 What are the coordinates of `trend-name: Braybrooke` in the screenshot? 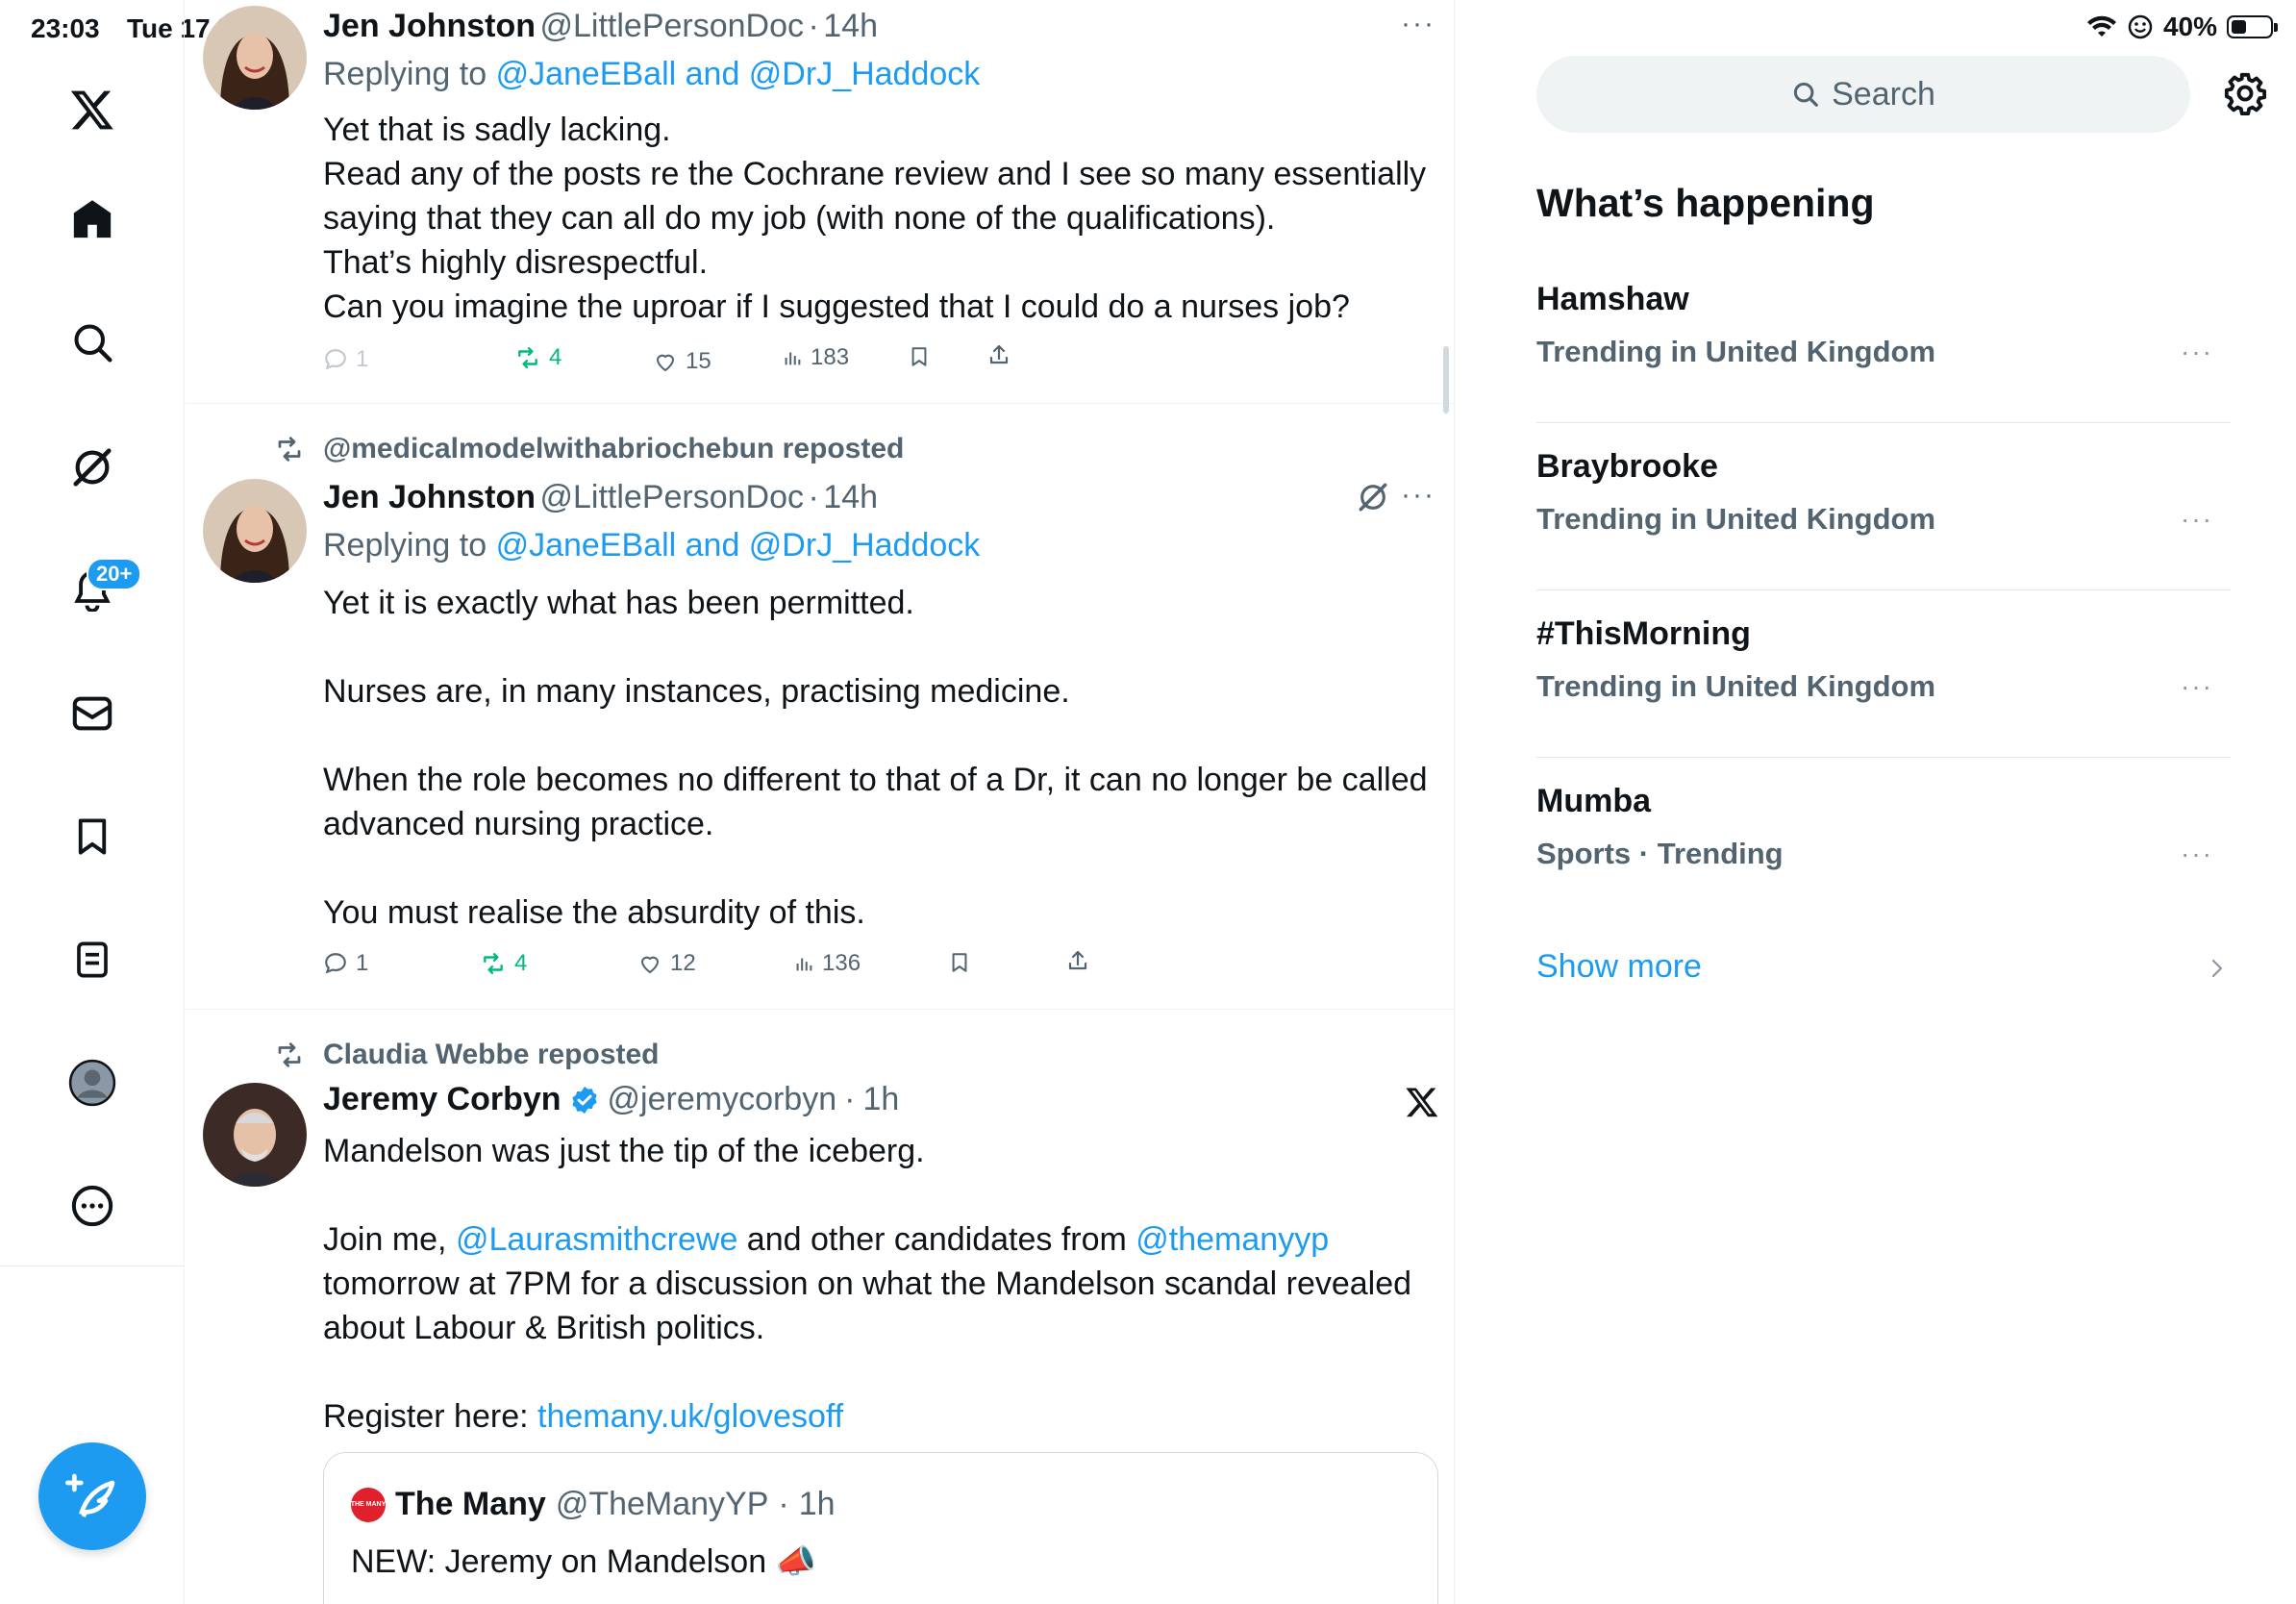 It's located at (1627, 467).